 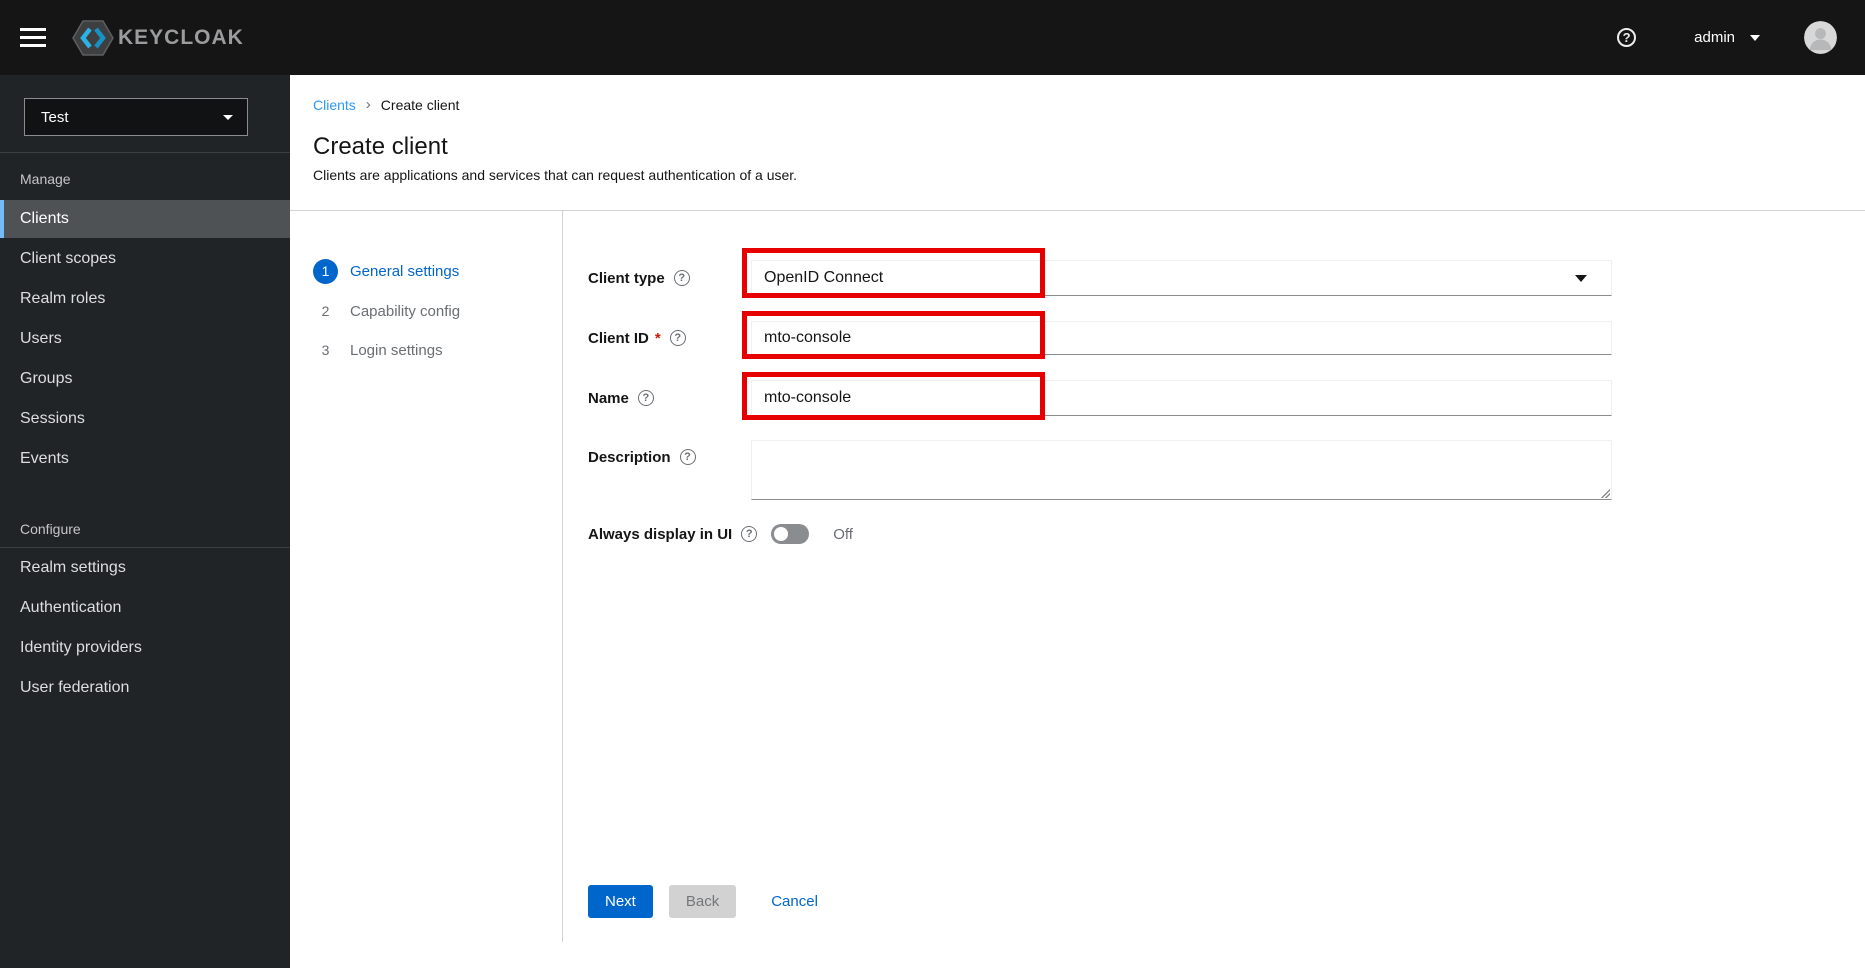 I want to click on name-input, so click(x=1181, y=398).